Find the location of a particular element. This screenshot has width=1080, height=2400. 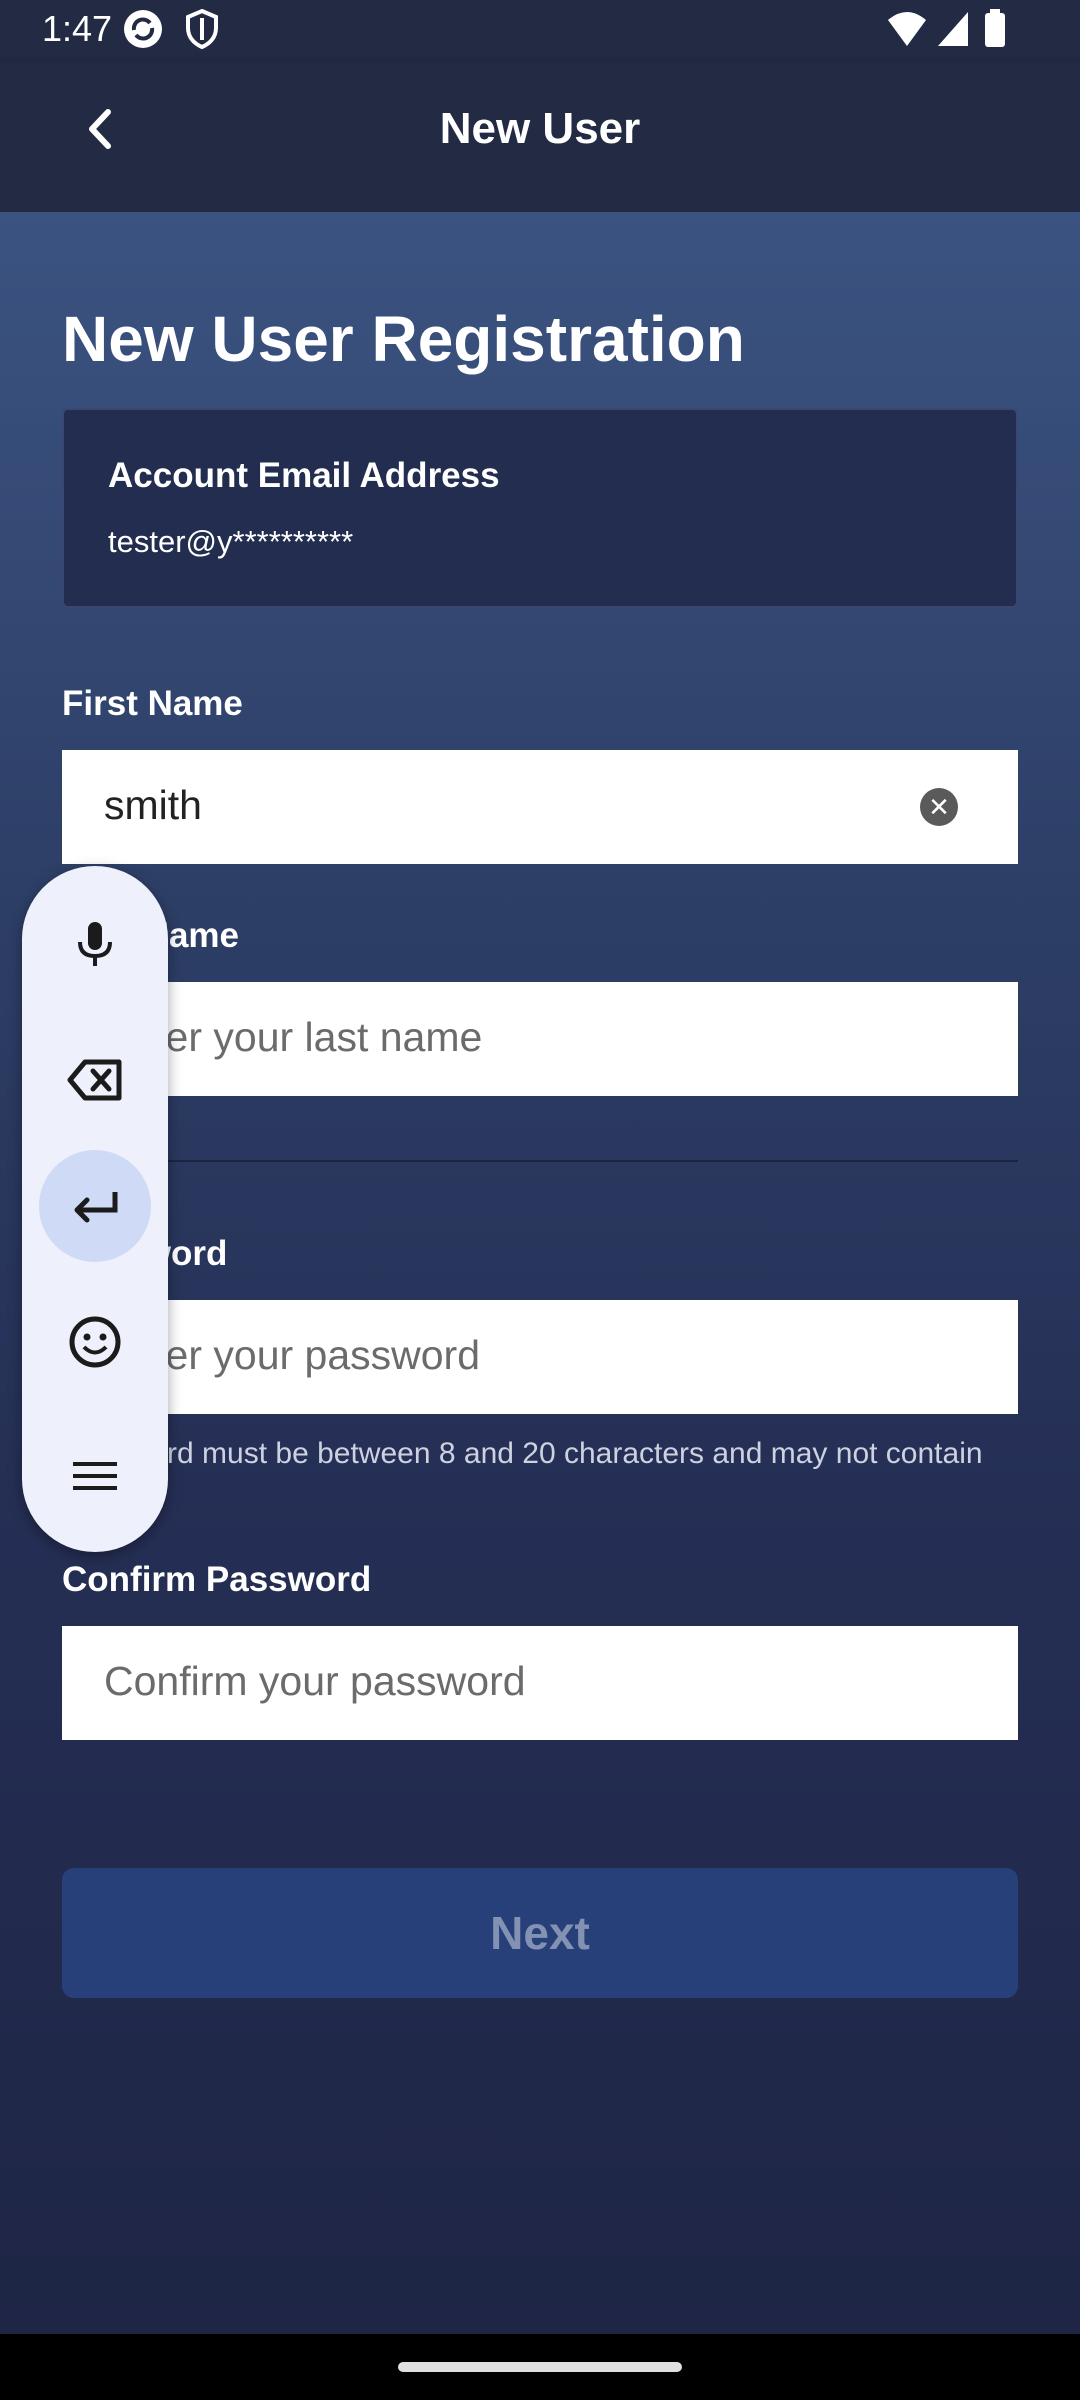

confirm-password-field: Confirm your password is located at coordinates (540, 1683).